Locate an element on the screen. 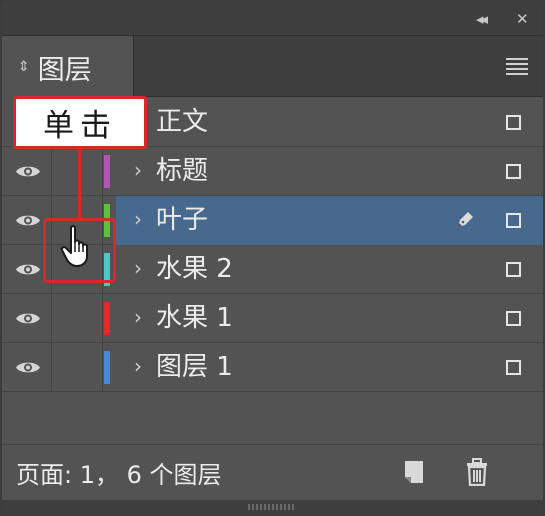 The width and height of the screenshot is (545, 516). layer-row: › 图层 1 is located at coordinates (272, 367).